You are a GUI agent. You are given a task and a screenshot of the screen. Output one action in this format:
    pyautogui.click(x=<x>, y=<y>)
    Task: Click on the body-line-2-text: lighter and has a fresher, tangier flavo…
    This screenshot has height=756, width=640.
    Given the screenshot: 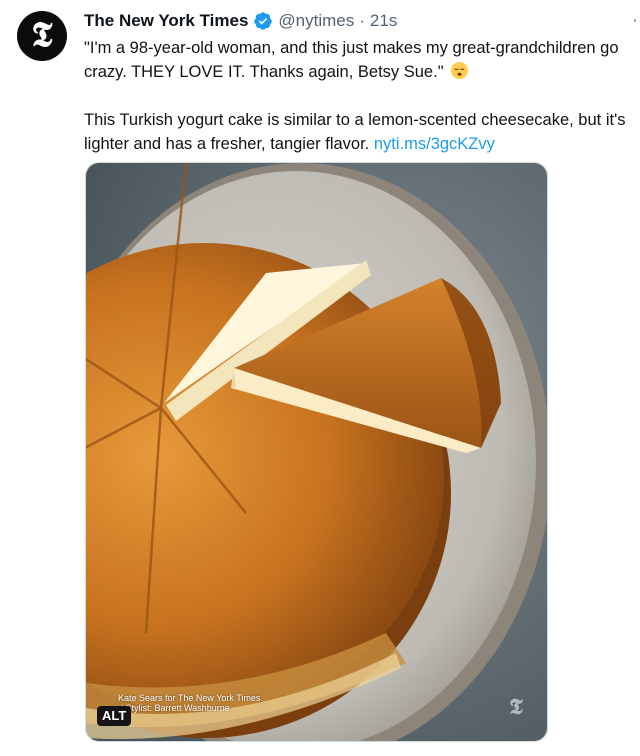 What is the action you would take?
    pyautogui.click(x=227, y=144)
    